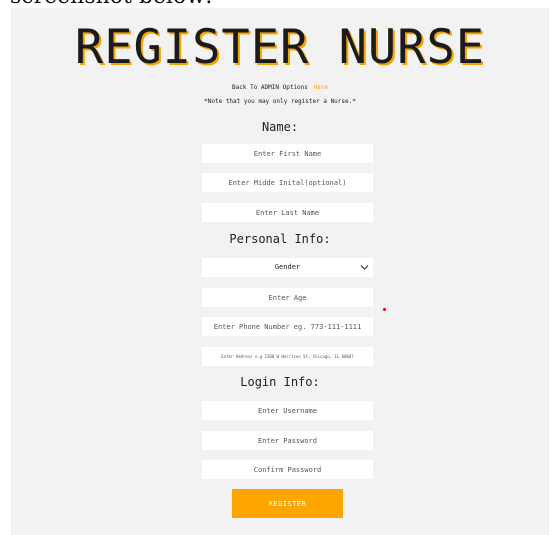 This screenshot has height=535, width=552. I want to click on gender-select-value: Gender, so click(287, 267).